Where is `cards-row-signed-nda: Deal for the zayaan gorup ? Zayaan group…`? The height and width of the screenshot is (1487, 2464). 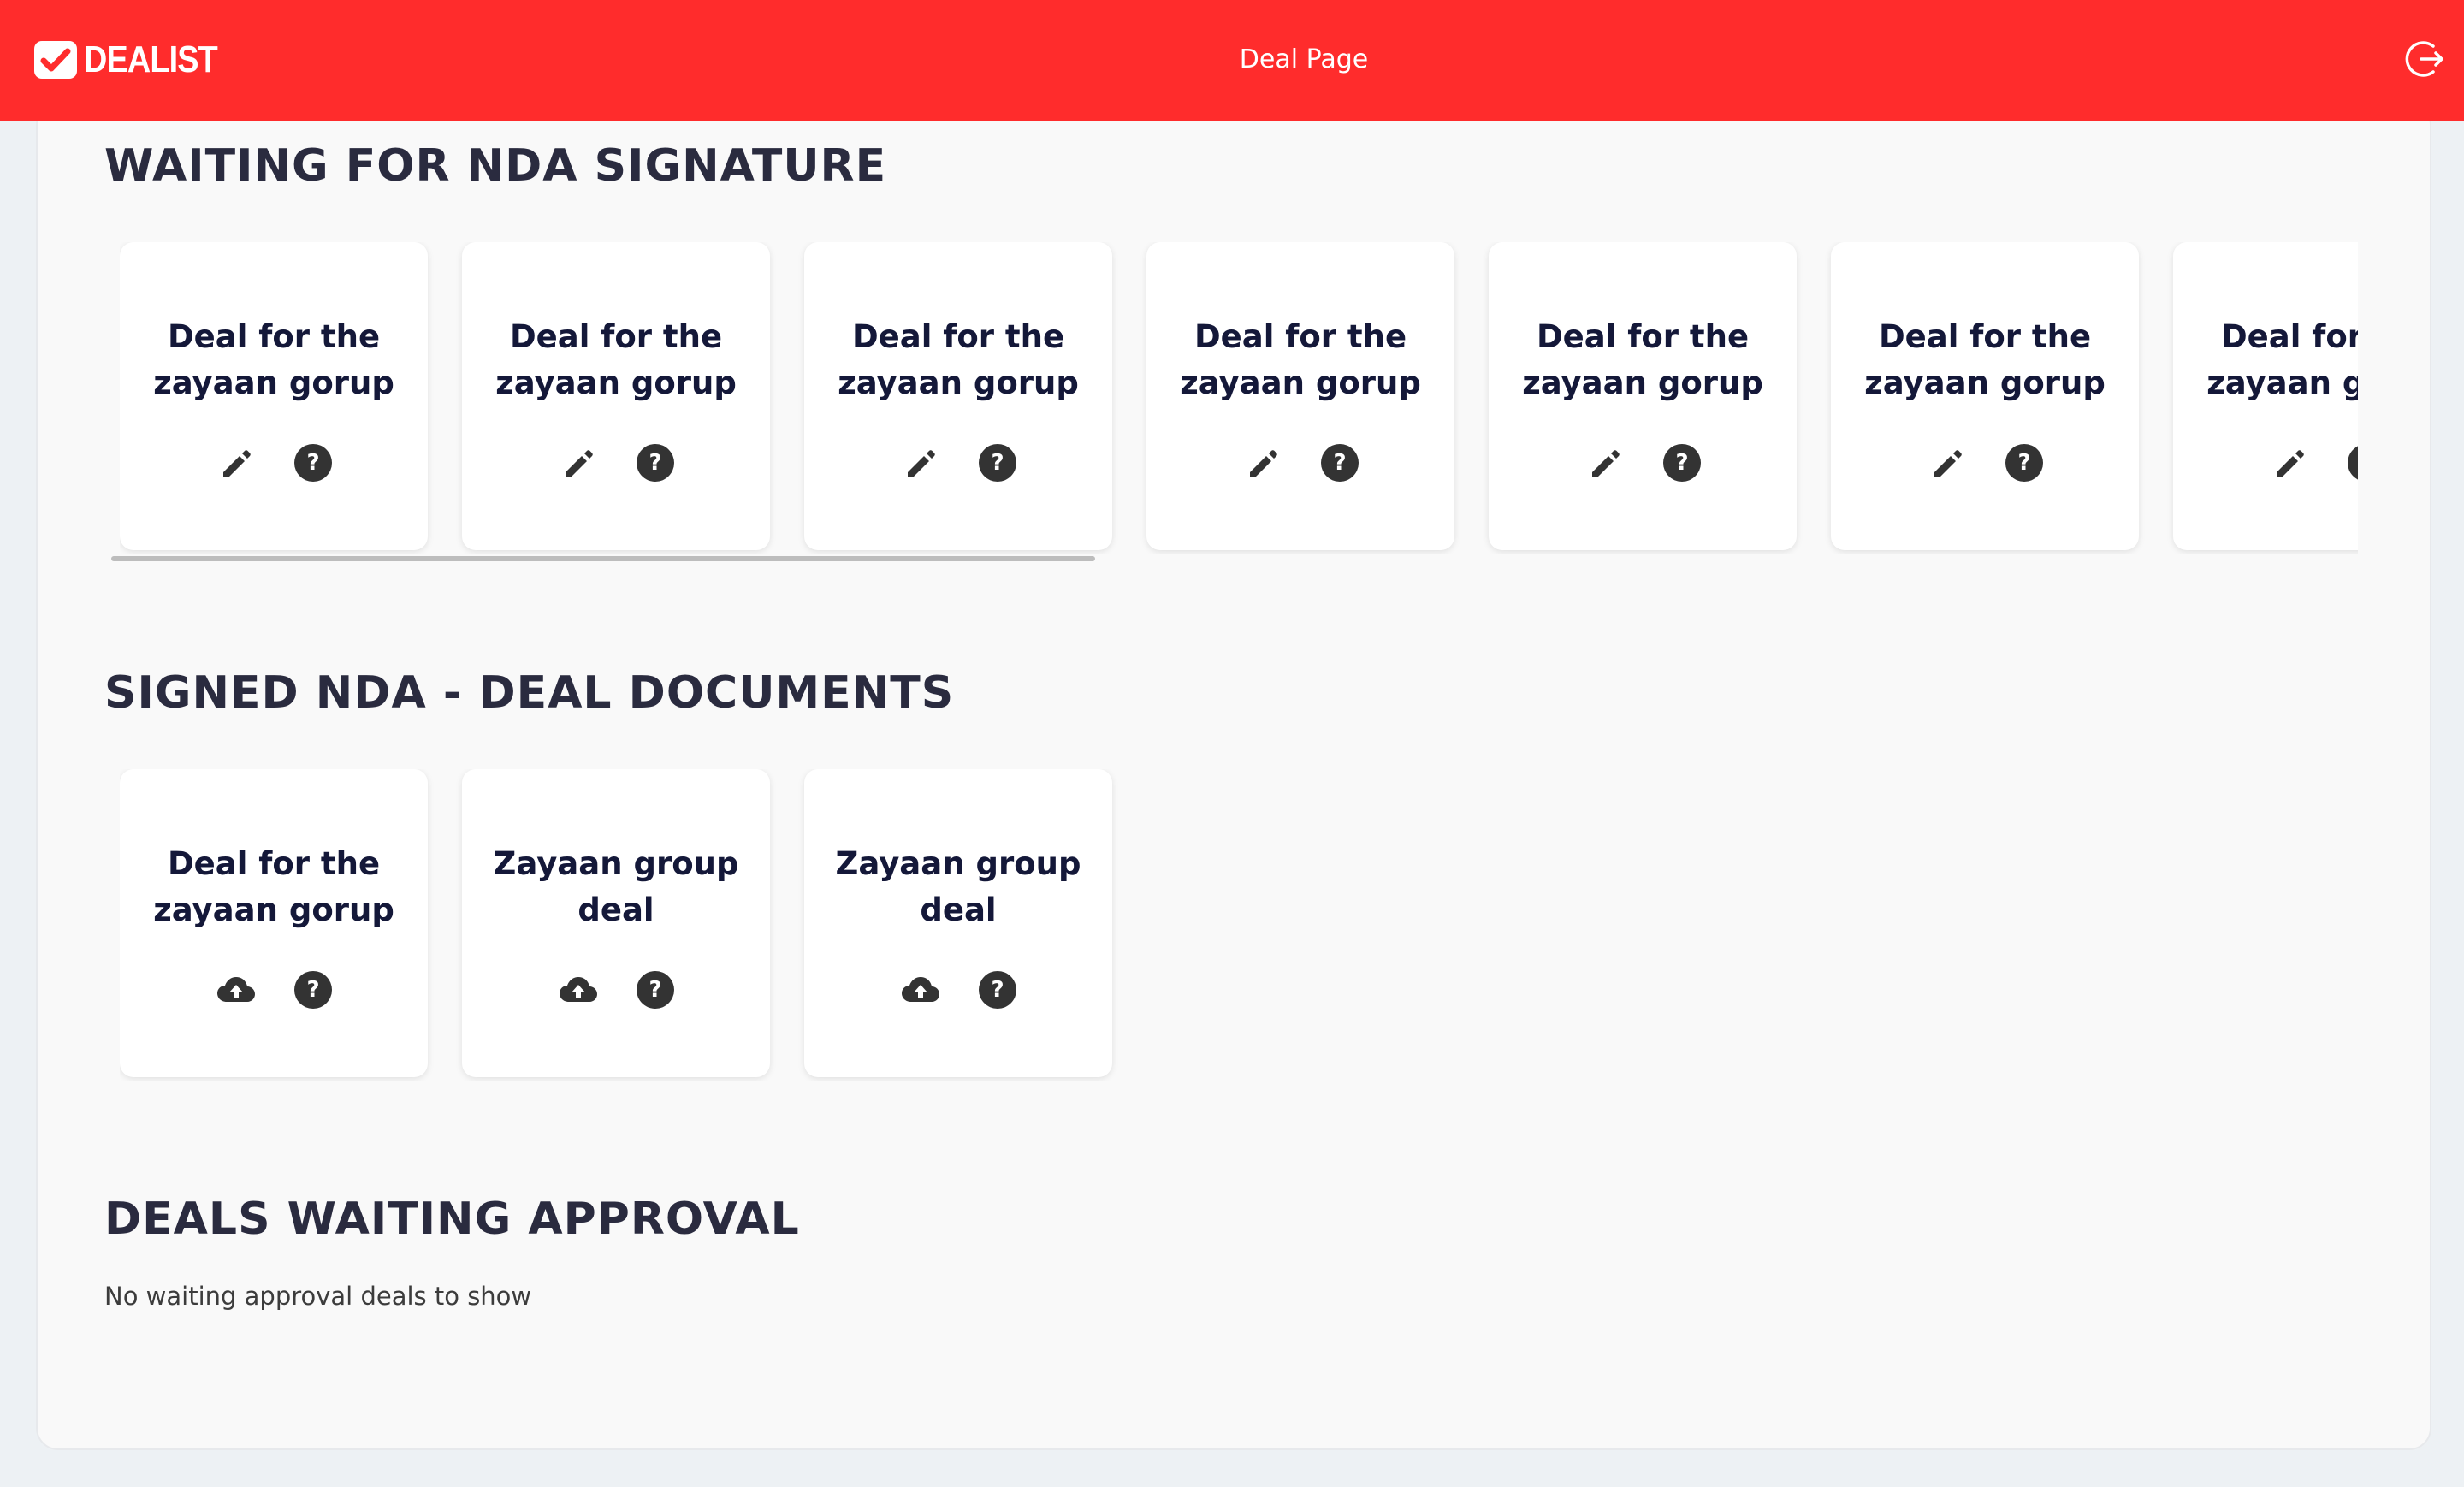
cards-row-signed-nda: Deal for the zayaan gorup ? Zayaan group… is located at coordinates (650, 925).